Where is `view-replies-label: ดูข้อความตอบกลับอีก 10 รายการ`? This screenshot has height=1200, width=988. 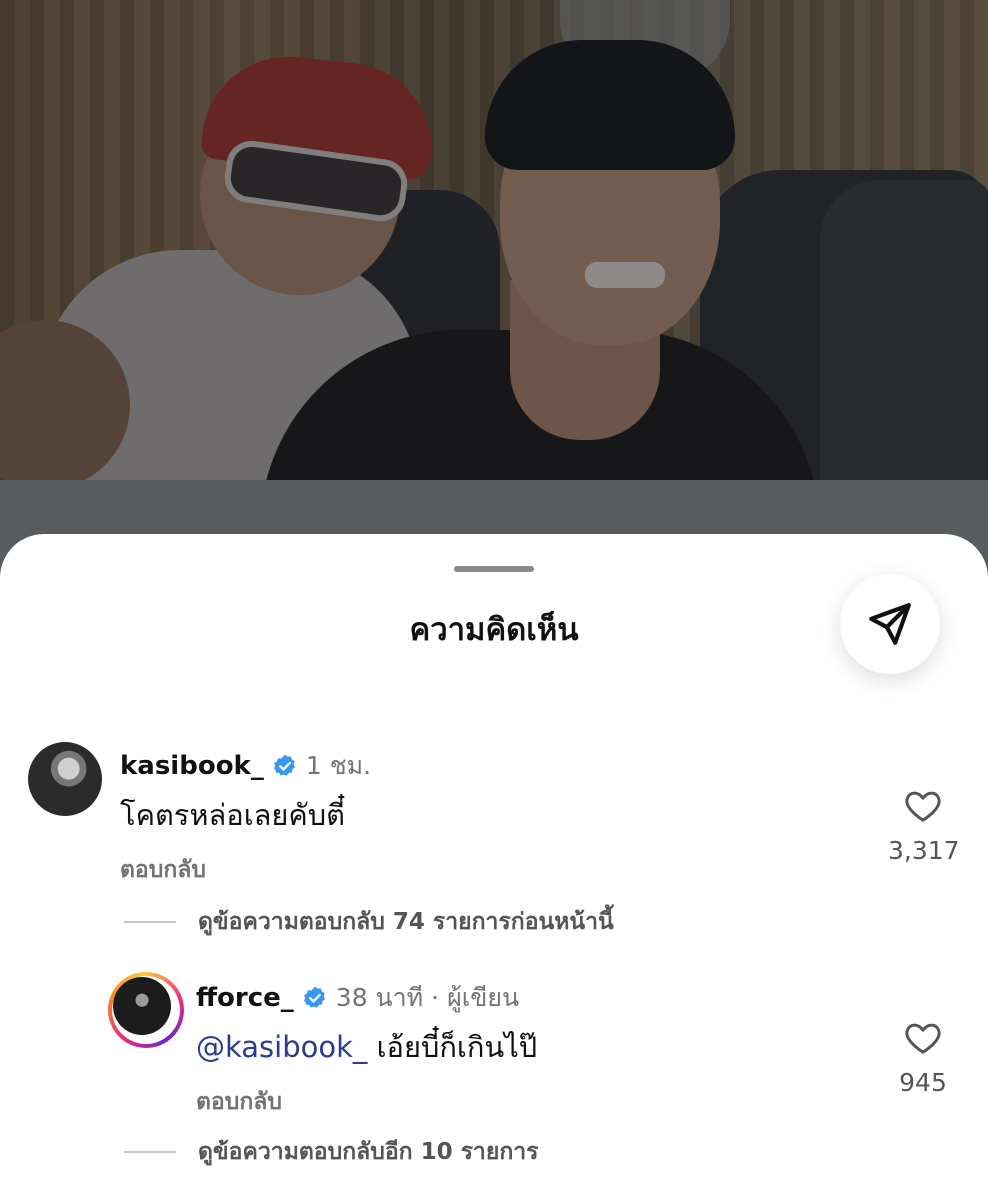
view-replies-label: ดูข้อความตอบกลับอีก 10 รายการ is located at coordinates (368, 1152).